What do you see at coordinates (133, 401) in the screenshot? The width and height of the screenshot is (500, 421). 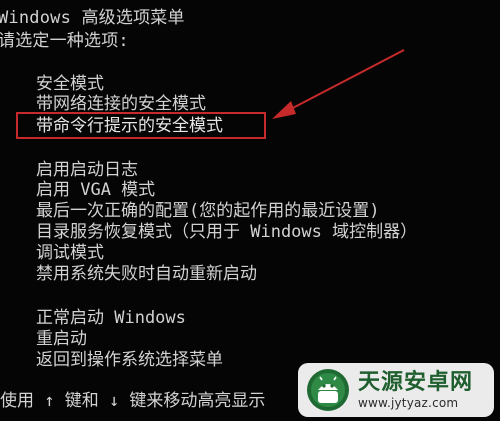 I see `footer-hint: 使用 ↑ 键和 ↓ 键来移动高亮显示` at bounding box center [133, 401].